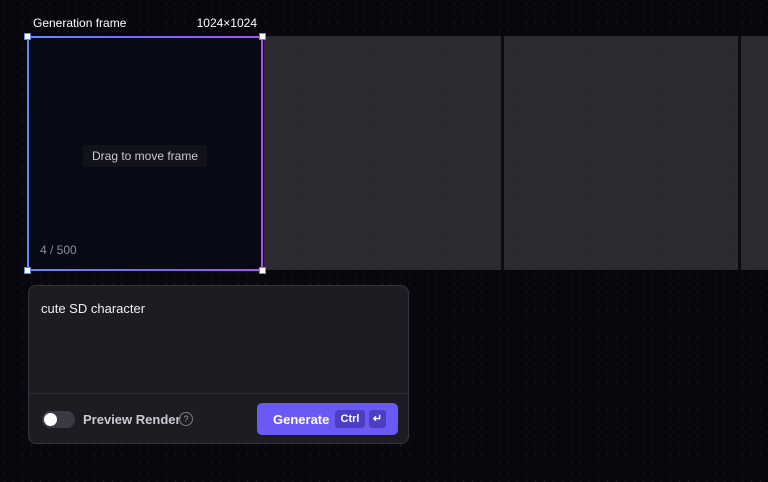 The width and height of the screenshot is (768, 482). Describe the element at coordinates (132, 419) in the screenshot. I see `preview-render-label: Preview Render` at that location.